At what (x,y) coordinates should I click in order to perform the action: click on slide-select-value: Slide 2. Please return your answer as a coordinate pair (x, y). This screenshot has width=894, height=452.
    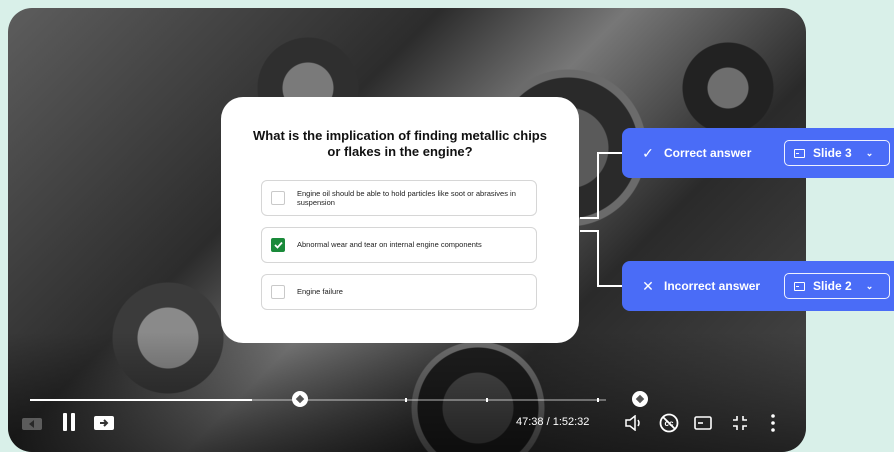
    Looking at the image, I should click on (832, 286).